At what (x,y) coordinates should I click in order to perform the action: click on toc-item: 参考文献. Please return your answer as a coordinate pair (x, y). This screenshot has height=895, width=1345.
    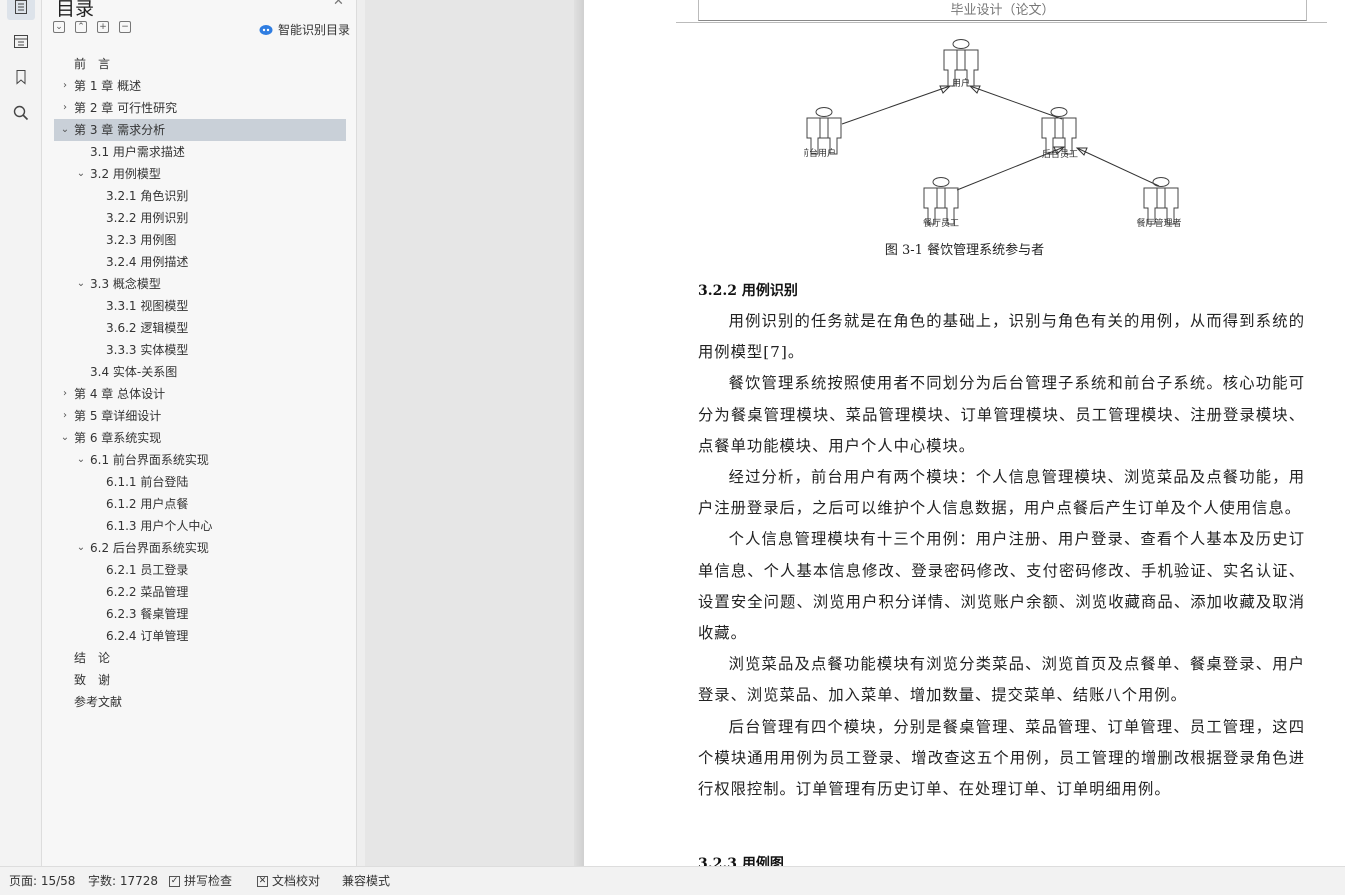
    Looking at the image, I should click on (200, 702).